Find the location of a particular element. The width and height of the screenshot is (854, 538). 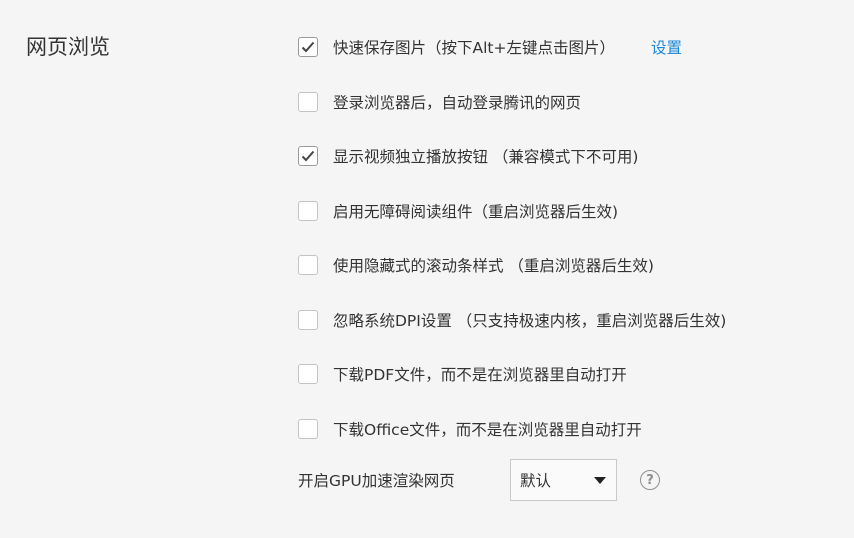

option-label: 快速保存图片（按下Alt+左键点击图片） is located at coordinates (474, 48).